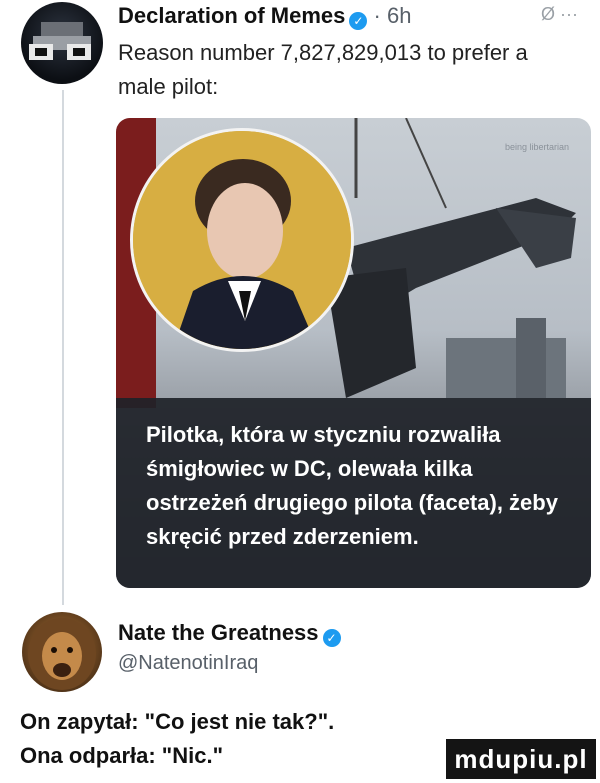  I want to click on lion-icon, so click(62, 654).